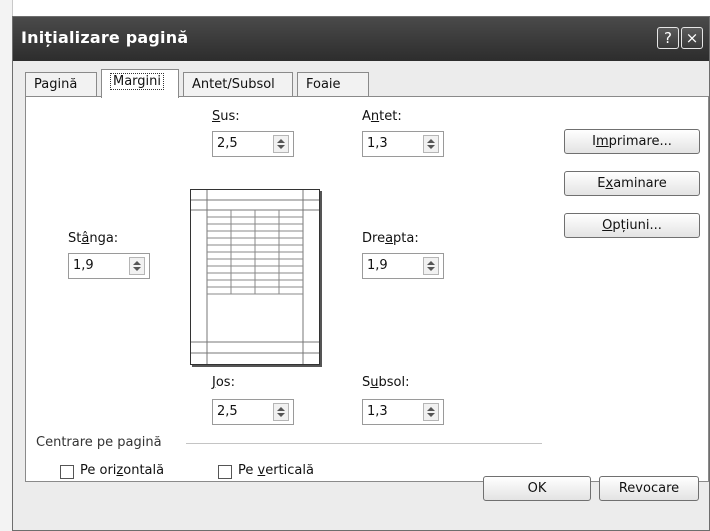 This screenshot has width=710, height=531. Describe the element at coordinates (403, 412) in the screenshot. I see `footer-margin-spinner: 1,3` at that location.